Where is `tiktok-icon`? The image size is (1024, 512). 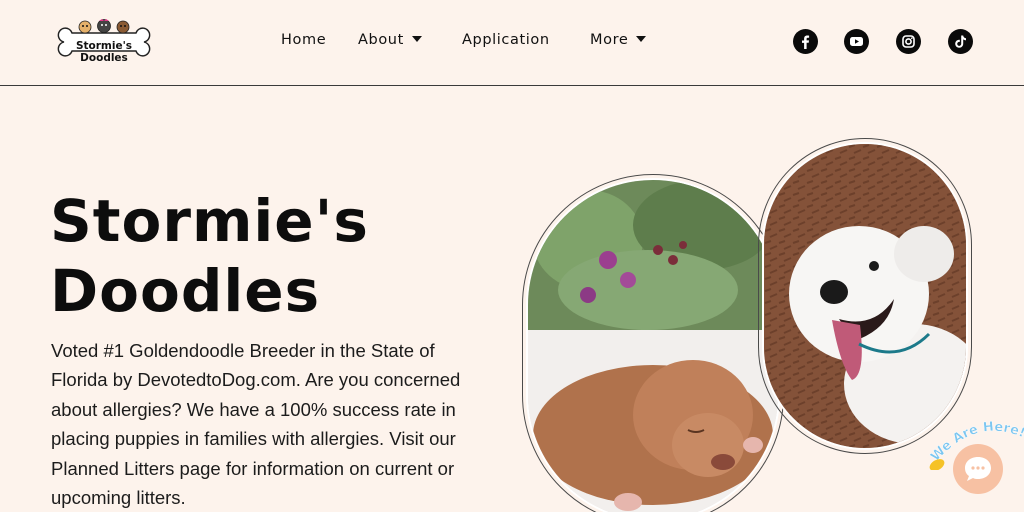 tiktok-icon is located at coordinates (960, 41).